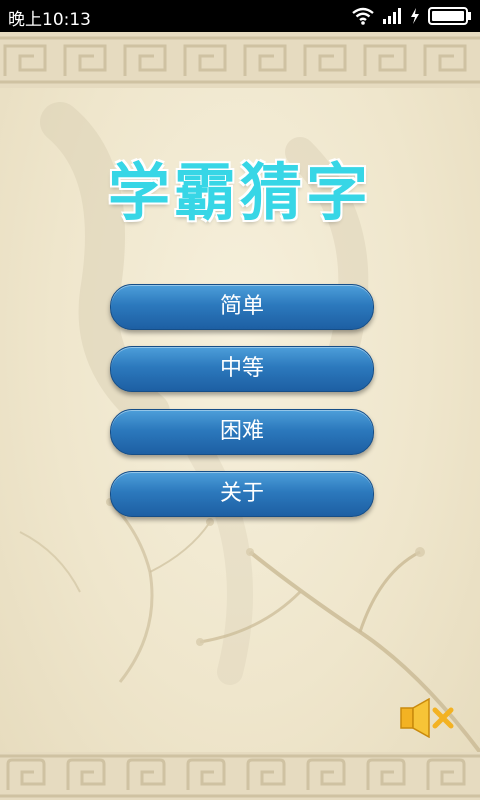 This screenshot has height=800, width=480. Describe the element at coordinates (392, 16) in the screenshot. I see `signal-icon` at that location.